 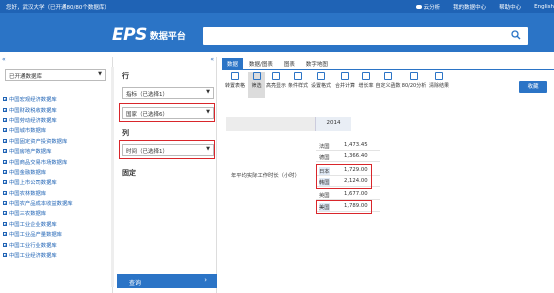 I want to click on toolbar-custom-function-button: 自定义函数, so click(x=388, y=85).